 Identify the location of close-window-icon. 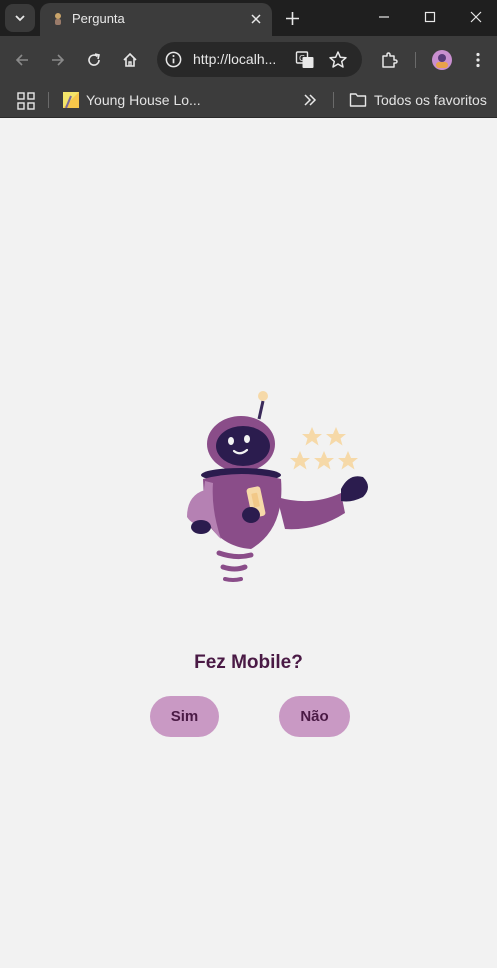
(476, 17).